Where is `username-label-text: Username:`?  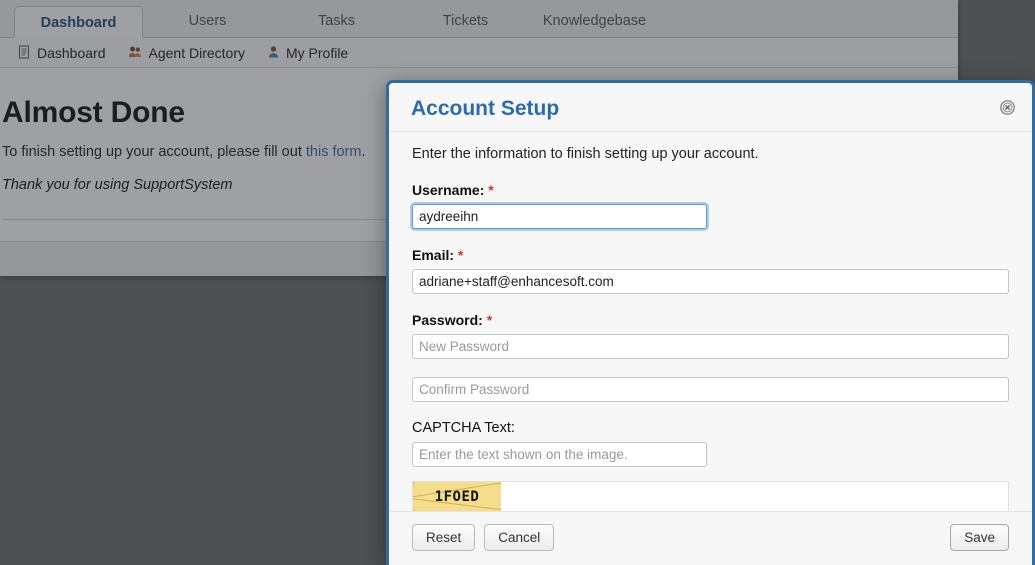 username-label-text: Username: is located at coordinates (448, 190).